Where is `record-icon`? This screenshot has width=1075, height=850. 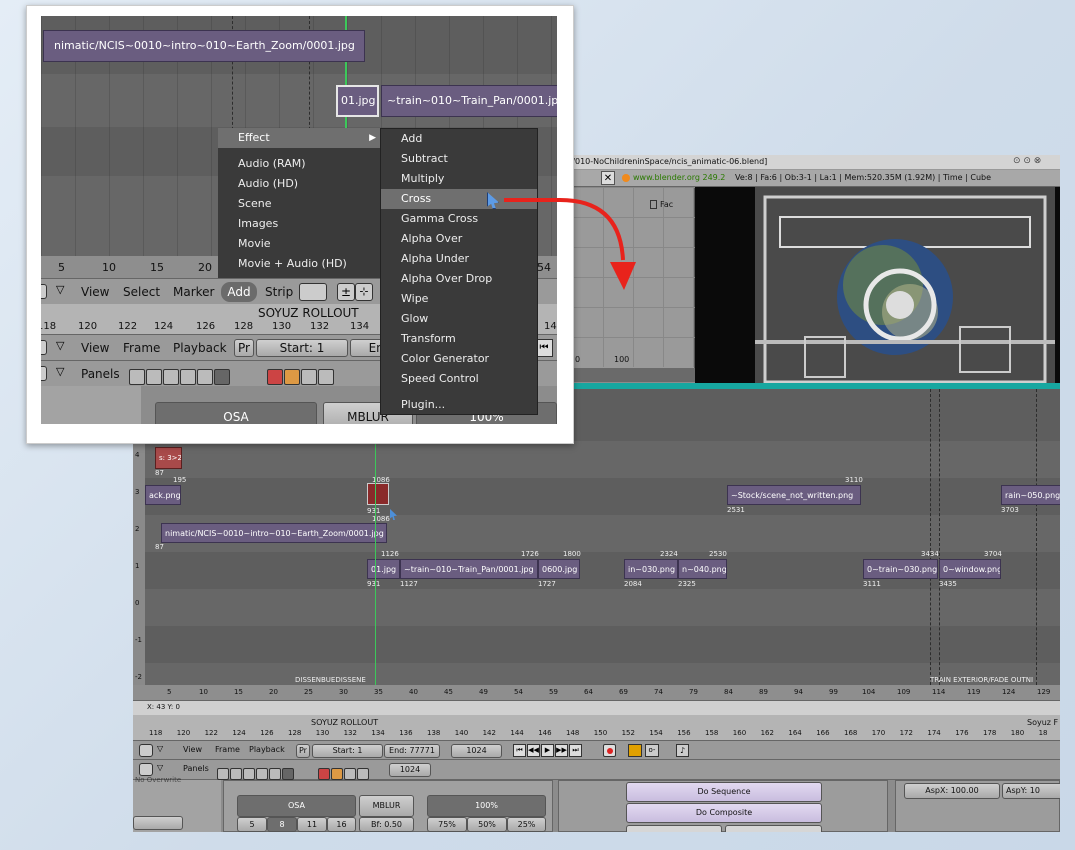
record-icon is located at coordinates (609, 750).